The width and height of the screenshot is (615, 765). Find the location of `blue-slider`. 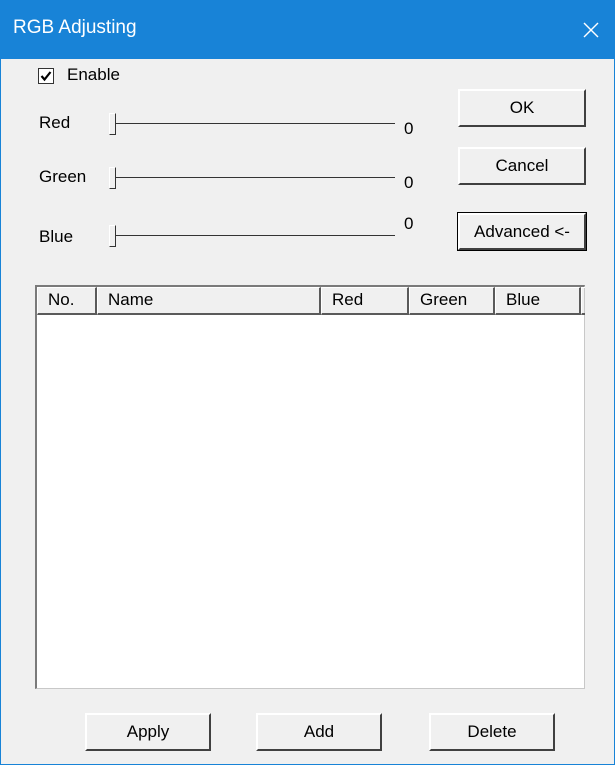

blue-slider is located at coordinates (250, 236).